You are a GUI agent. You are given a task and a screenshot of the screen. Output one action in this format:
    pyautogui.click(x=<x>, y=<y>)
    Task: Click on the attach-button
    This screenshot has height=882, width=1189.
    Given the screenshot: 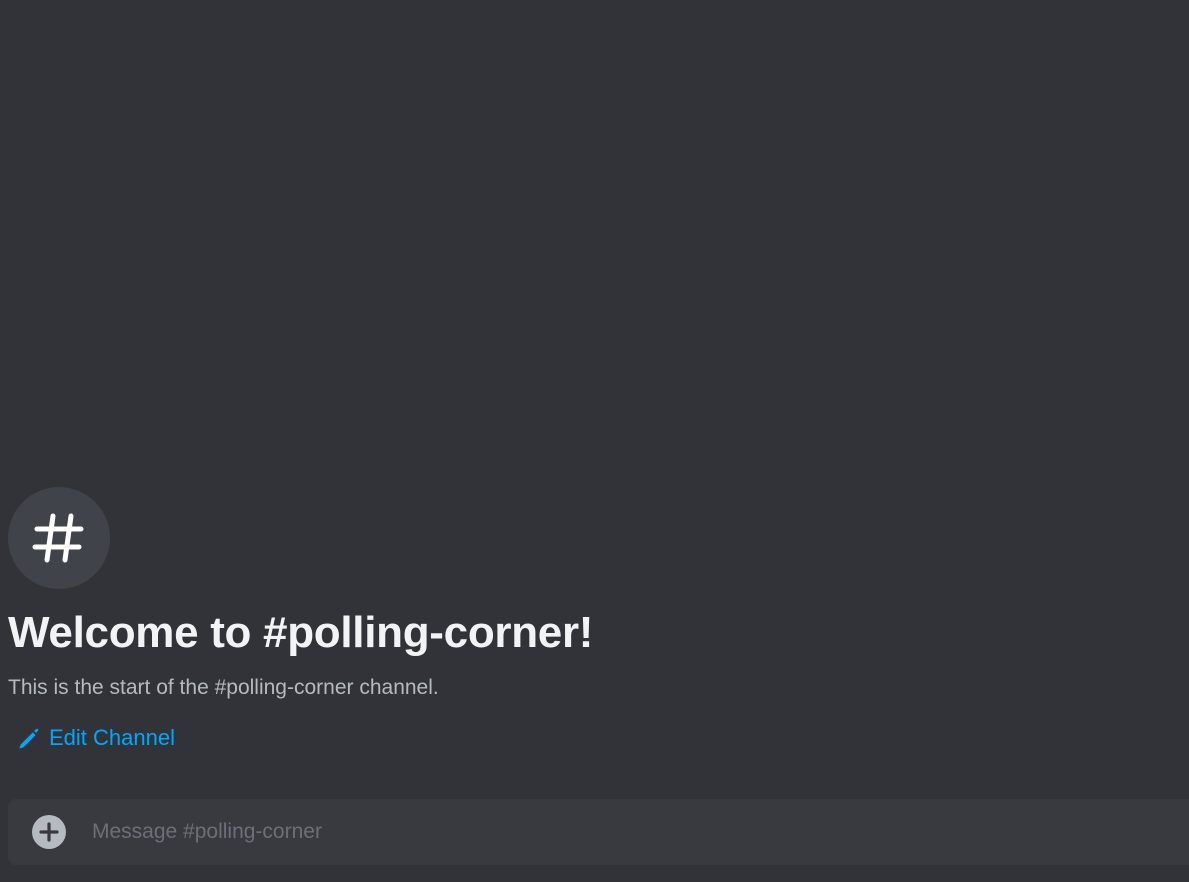 What is the action you would take?
    pyautogui.click(x=49, y=832)
    